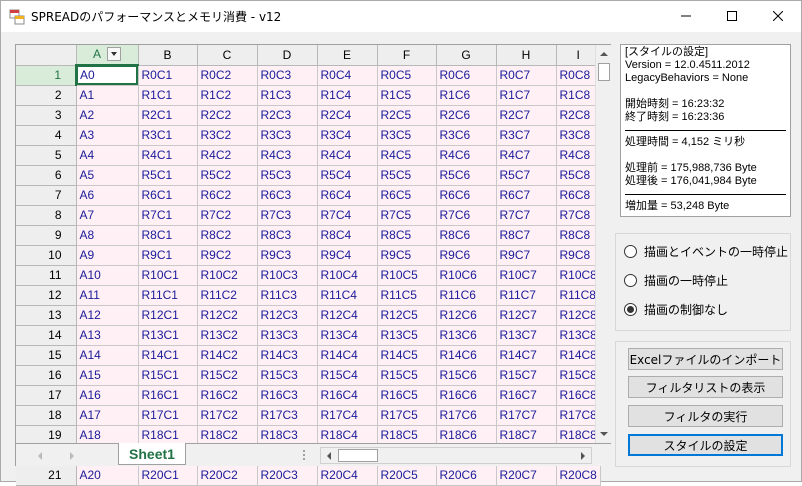 This screenshot has height=486, width=802. Describe the element at coordinates (227, 155) in the screenshot. I see `grid-cell: R4C2` at that location.